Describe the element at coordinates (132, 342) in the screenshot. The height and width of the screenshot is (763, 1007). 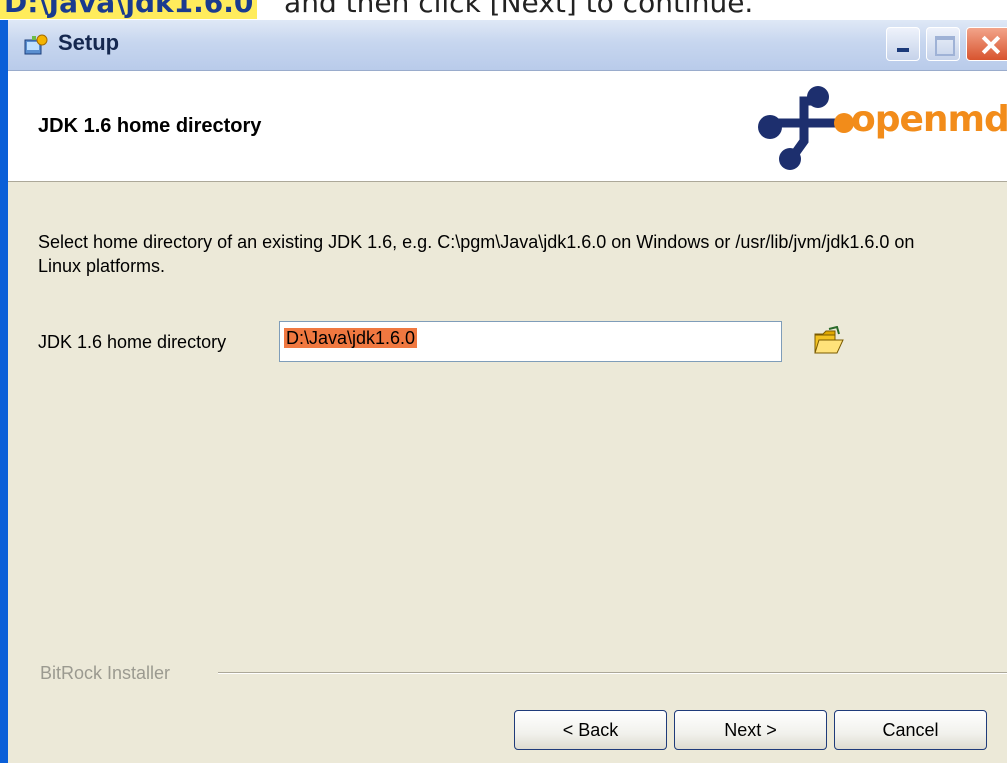
I see `jdk-home-label: JDK 1.6 home directory` at that location.